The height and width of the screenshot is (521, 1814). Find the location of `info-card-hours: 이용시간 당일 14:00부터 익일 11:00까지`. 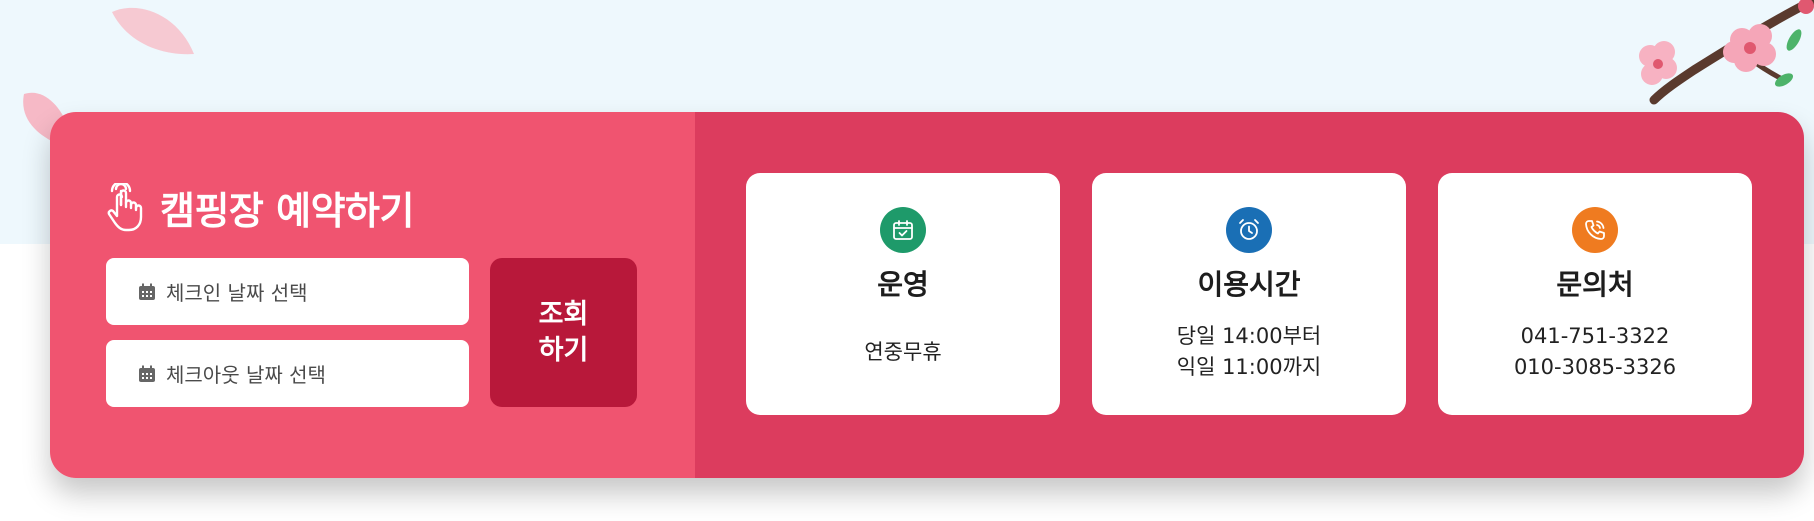

info-card-hours: 이용시간 당일 14:00부터 익일 11:00까지 is located at coordinates (1249, 294).